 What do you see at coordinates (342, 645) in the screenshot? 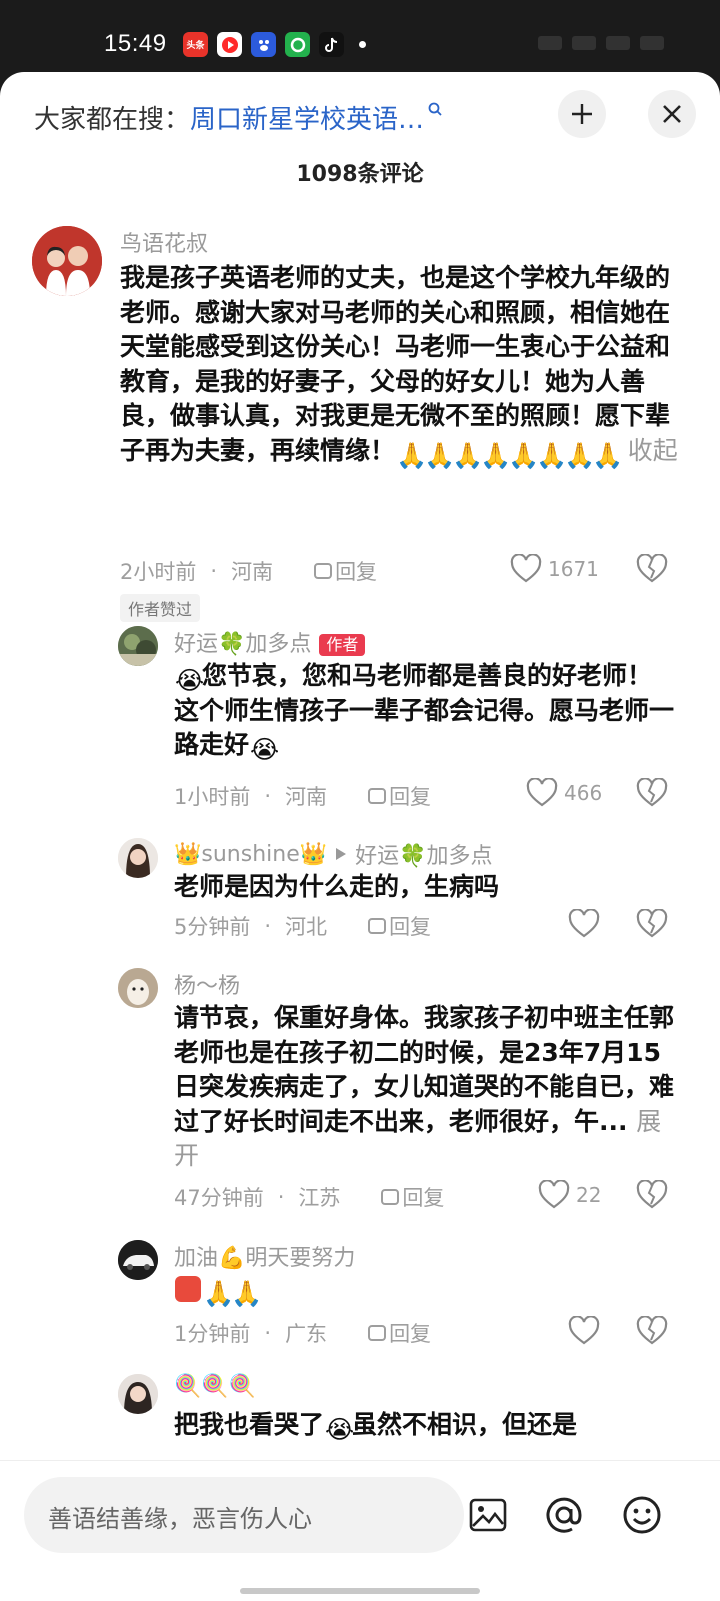
I see `author-badge: 作者` at bounding box center [342, 645].